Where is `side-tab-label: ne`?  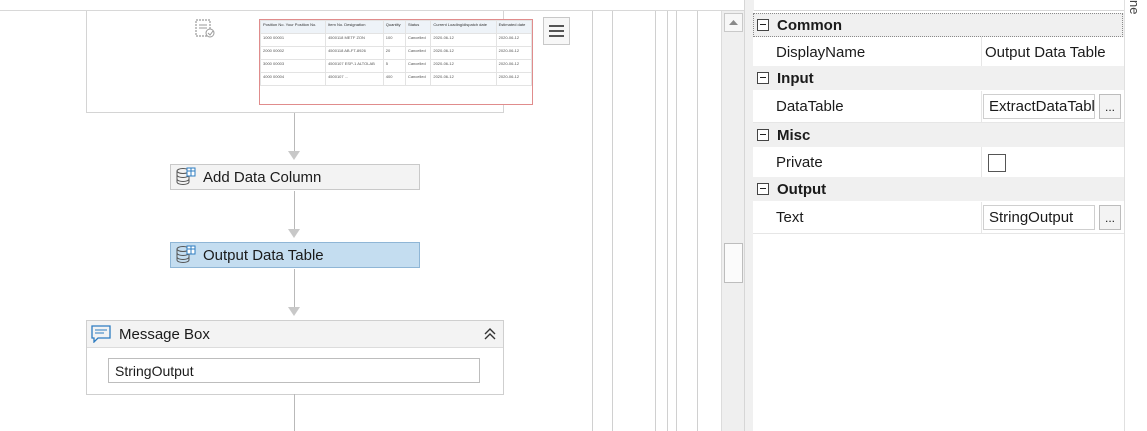 side-tab-label: ne is located at coordinates (1134, 7).